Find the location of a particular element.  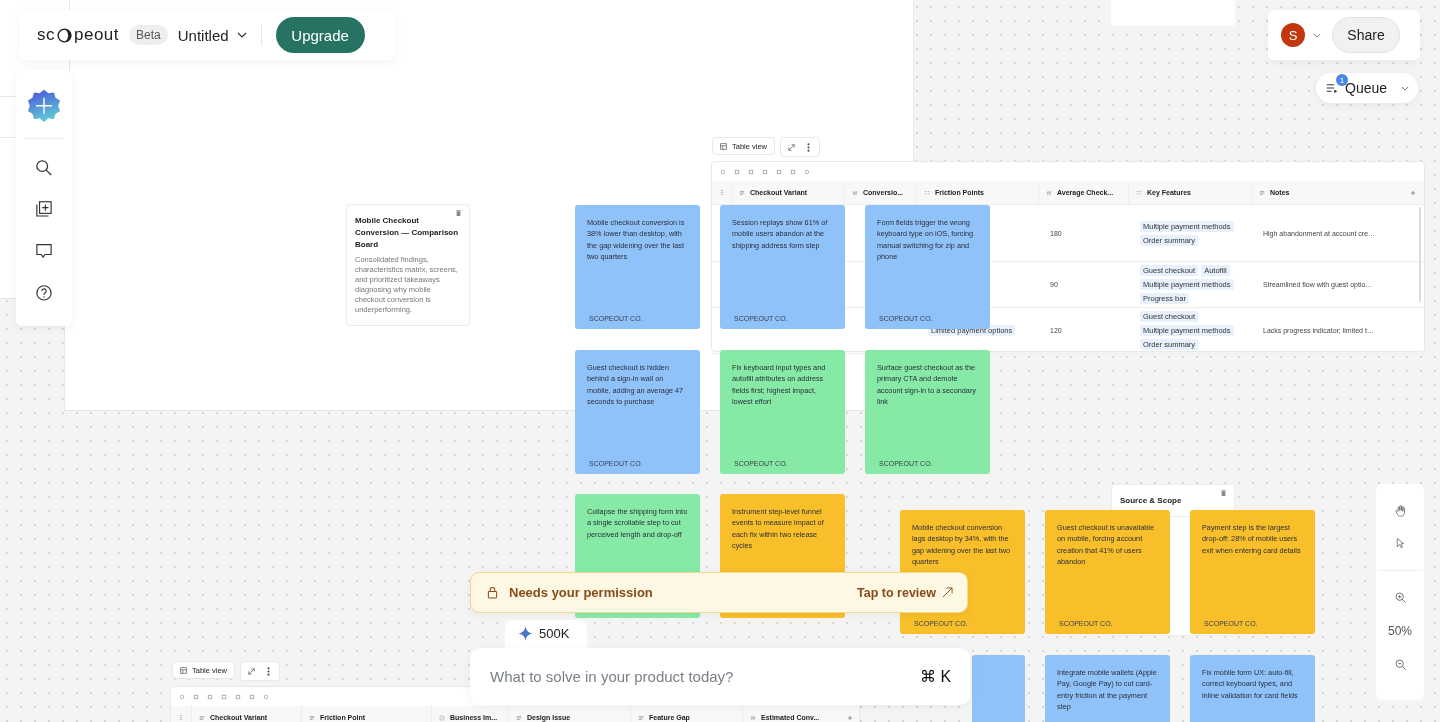

beta-badge: Beta is located at coordinates (148, 35).